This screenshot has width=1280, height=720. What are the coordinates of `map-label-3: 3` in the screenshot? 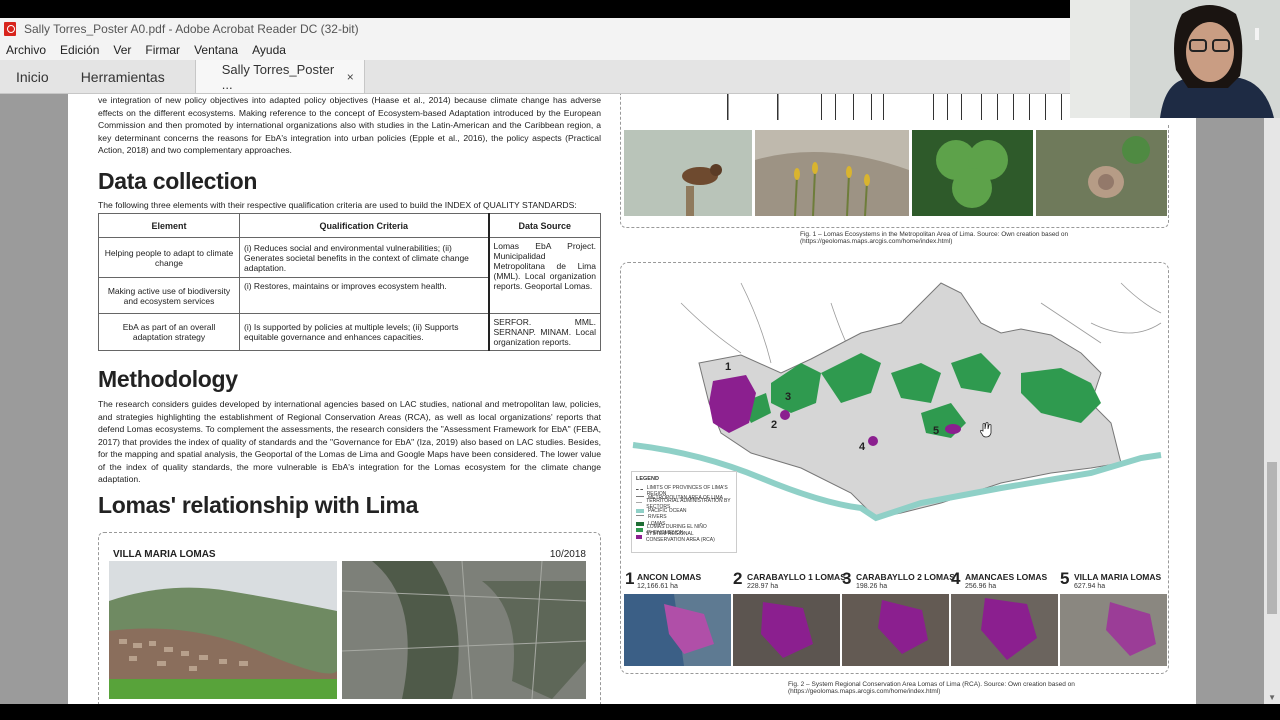 It's located at (788, 397).